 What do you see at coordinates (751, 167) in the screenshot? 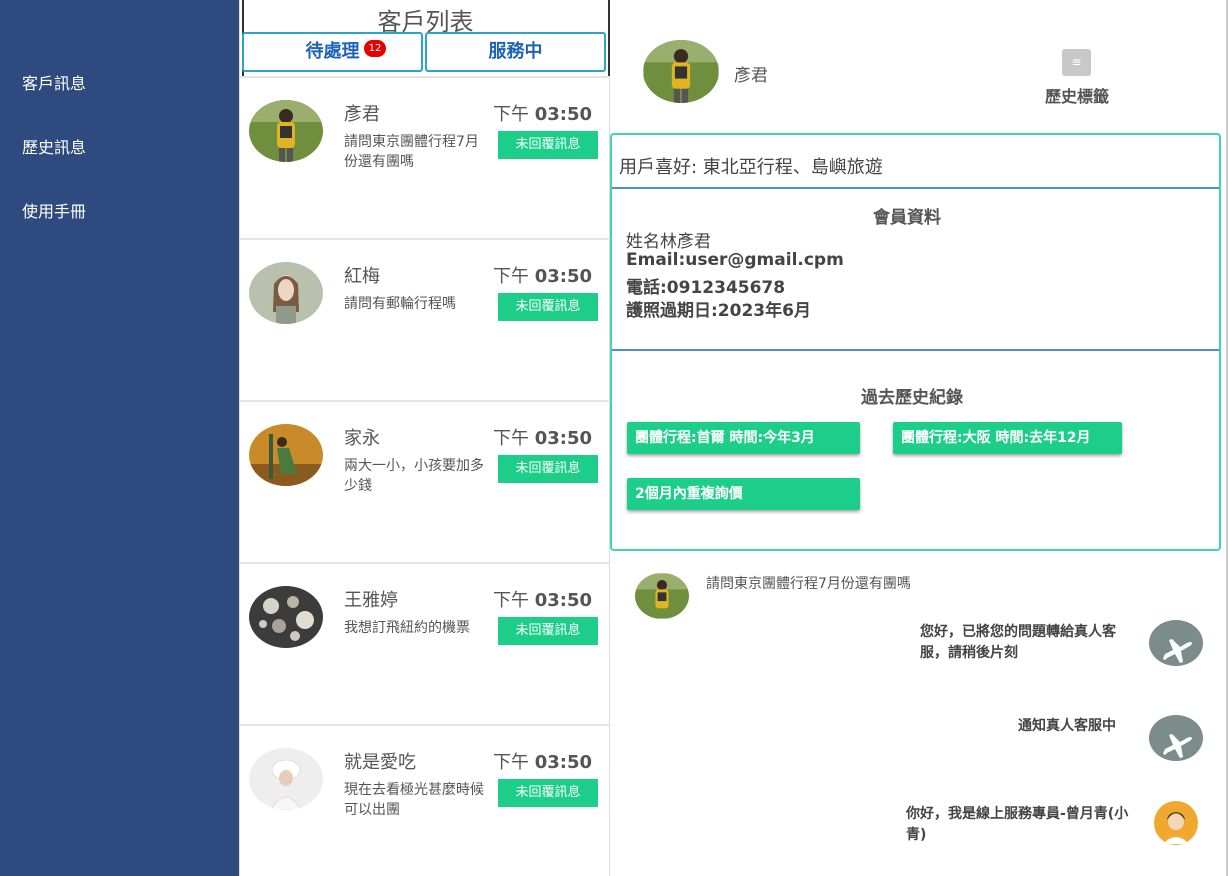
I see `user-preference: 用戶喜好: 東北亞行程、島嶼旅遊` at bounding box center [751, 167].